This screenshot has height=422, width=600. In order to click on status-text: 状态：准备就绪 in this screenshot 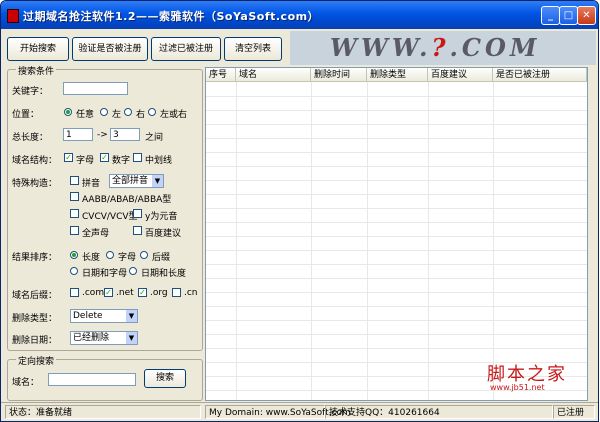, I will do `click(103, 412)`.